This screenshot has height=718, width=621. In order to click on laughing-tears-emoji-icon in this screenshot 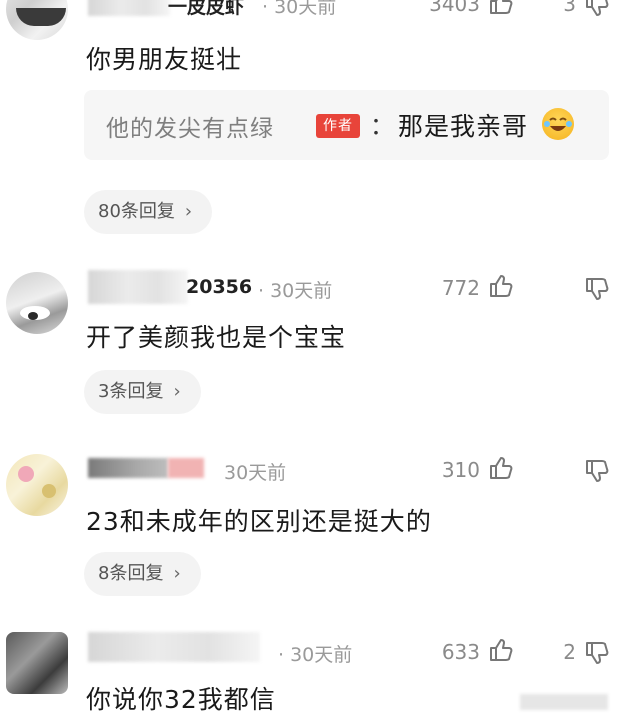, I will do `click(558, 124)`.